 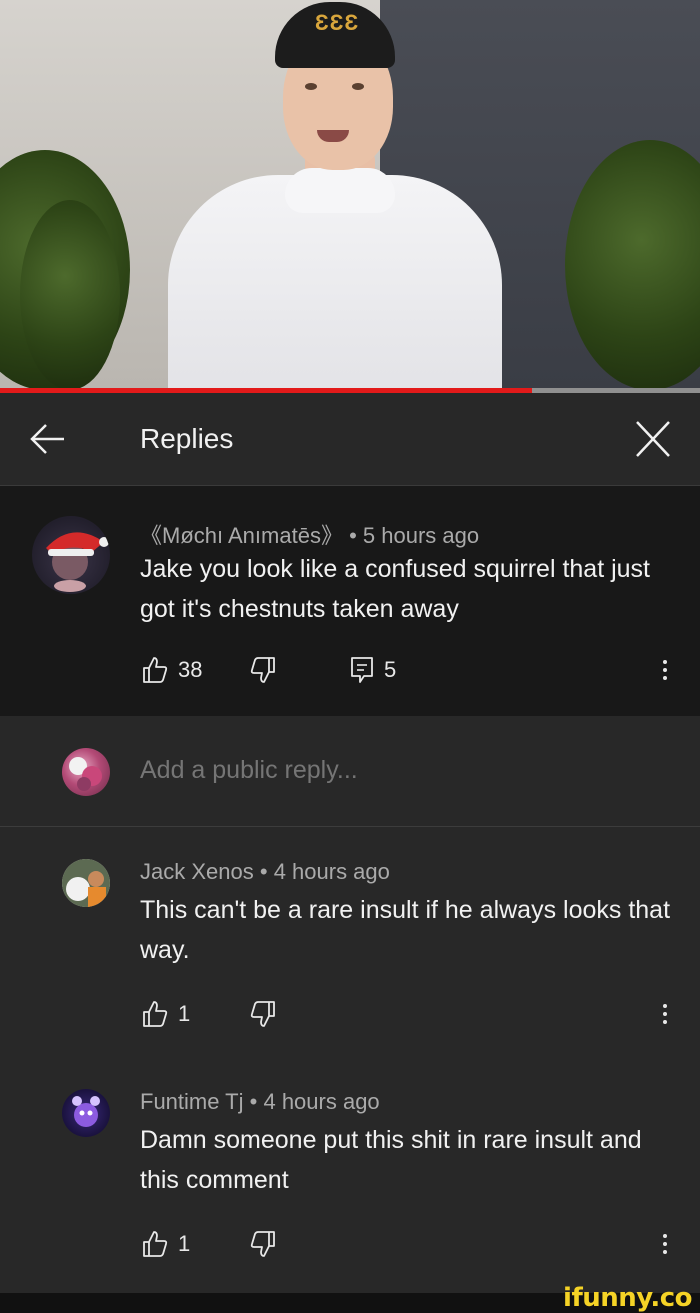 I want to click on close-icon, so click(x=653, y=439).